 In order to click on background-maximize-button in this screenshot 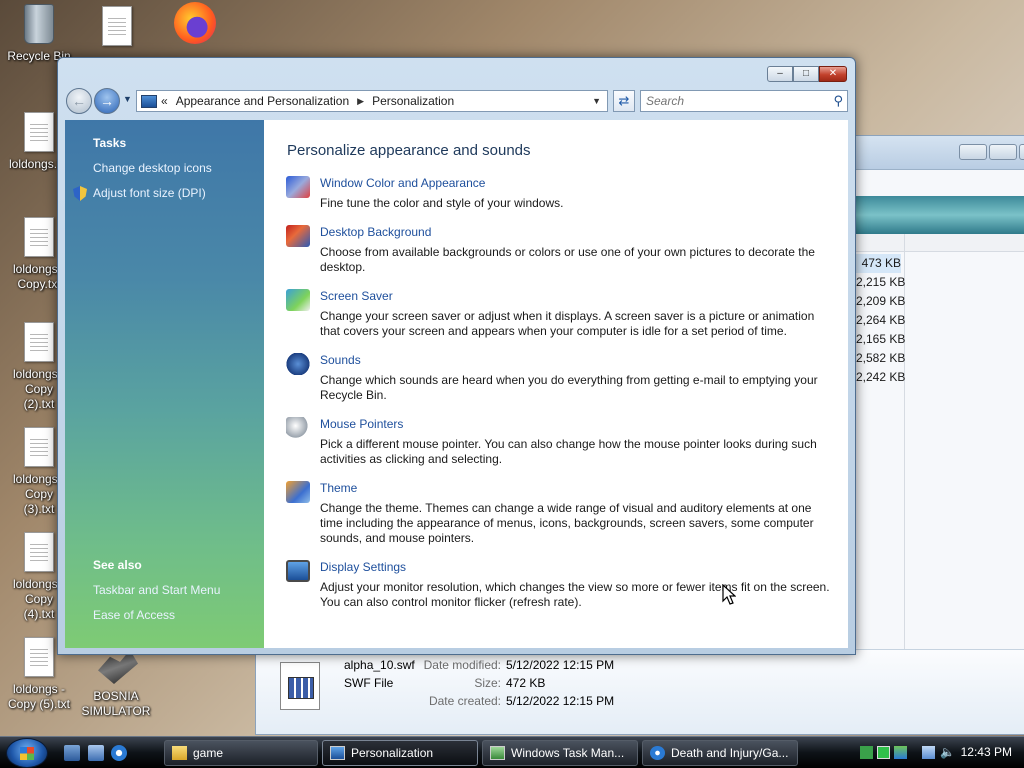, I will do `click(1003, 152)`.